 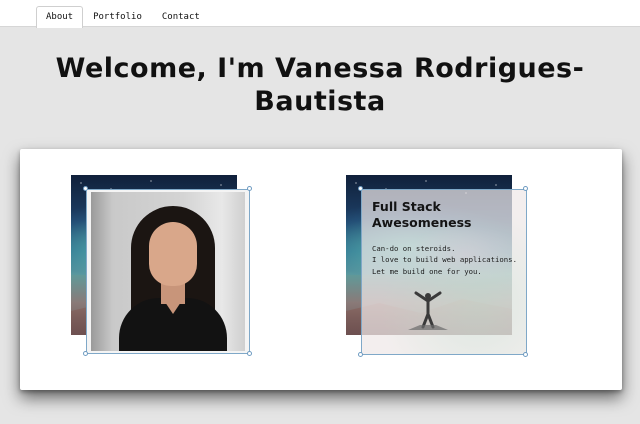 What do you see at coordinates (406, 206) in the screenshot?
I see `about-heading-line-1: Full Stack` at bounding box center [406, 206].